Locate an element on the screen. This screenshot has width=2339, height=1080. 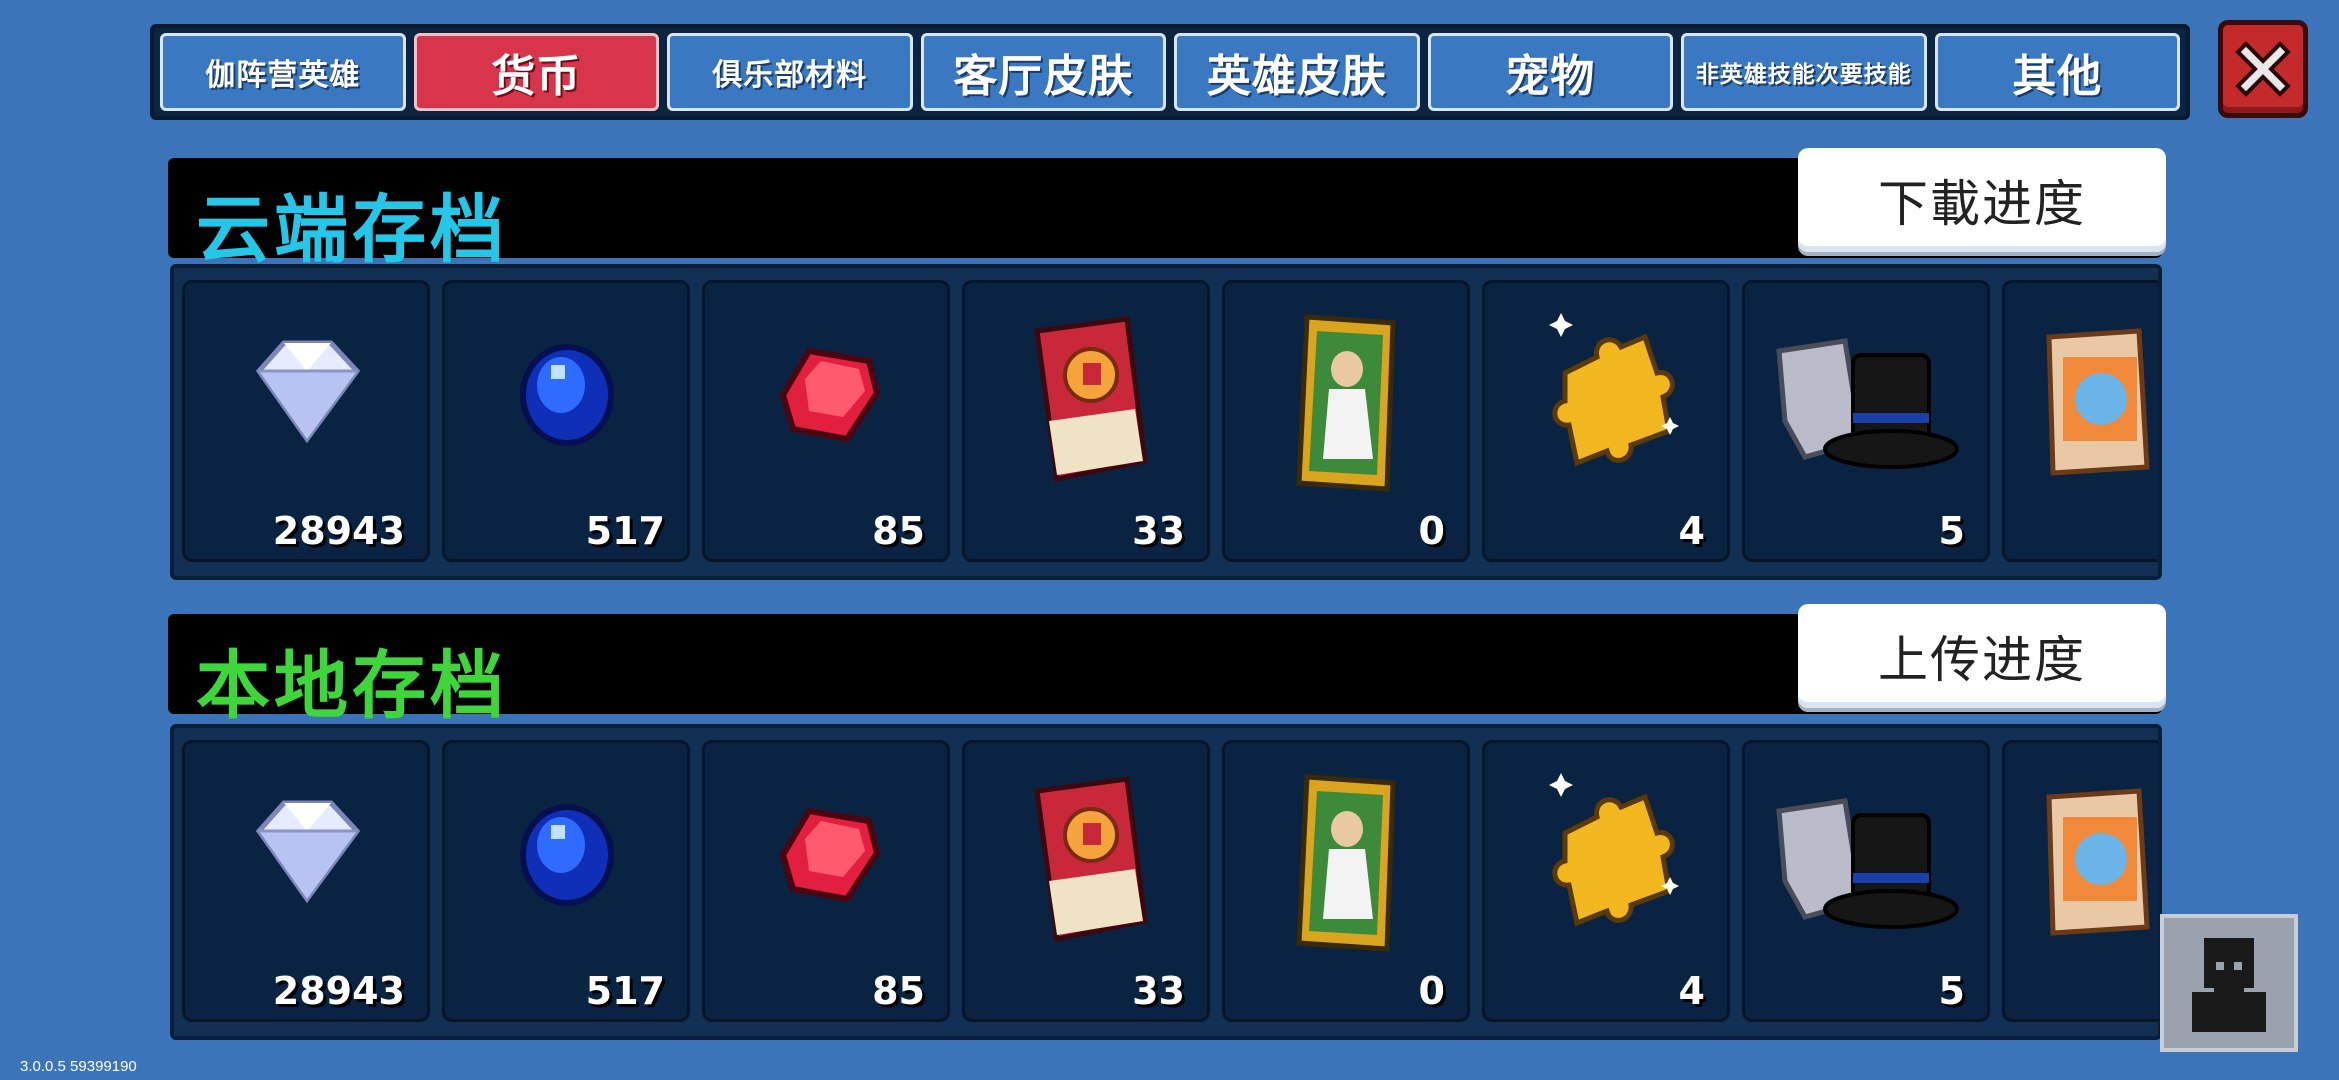
version-label: 3.0.0.5 59399190 is located at coordinates (78, 1066).